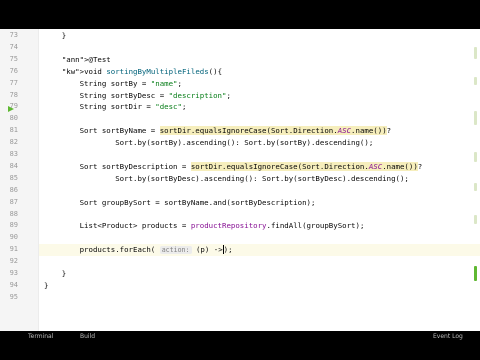 Image resolution: width=480 pixels, height=360 pixels. Describe the element at coordinates (13, 154) in the screenshot. I see `line-number: 83` at that location.